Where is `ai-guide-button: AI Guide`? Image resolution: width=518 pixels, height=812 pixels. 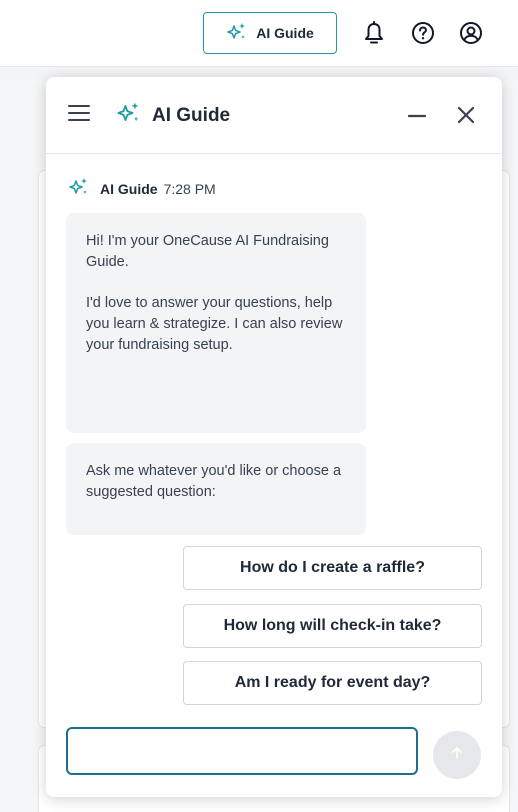
ai-guide-button: AI Guide is located at coordinates (270, 33).